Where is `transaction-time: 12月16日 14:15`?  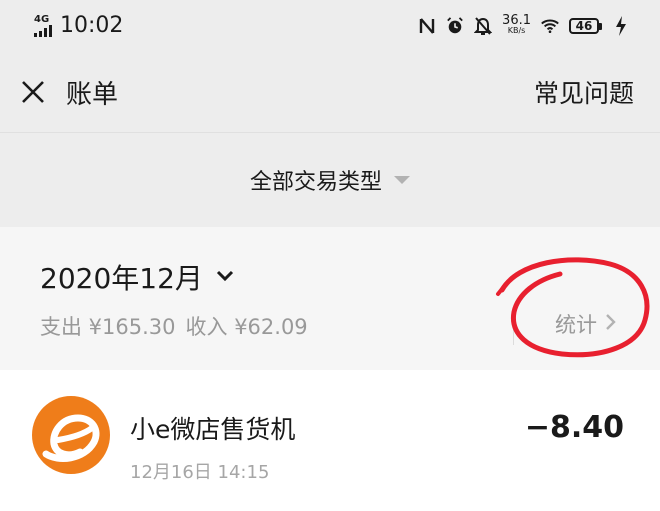 transaction-time: 12月16日 14:15 is located at coordinates (200, 472).